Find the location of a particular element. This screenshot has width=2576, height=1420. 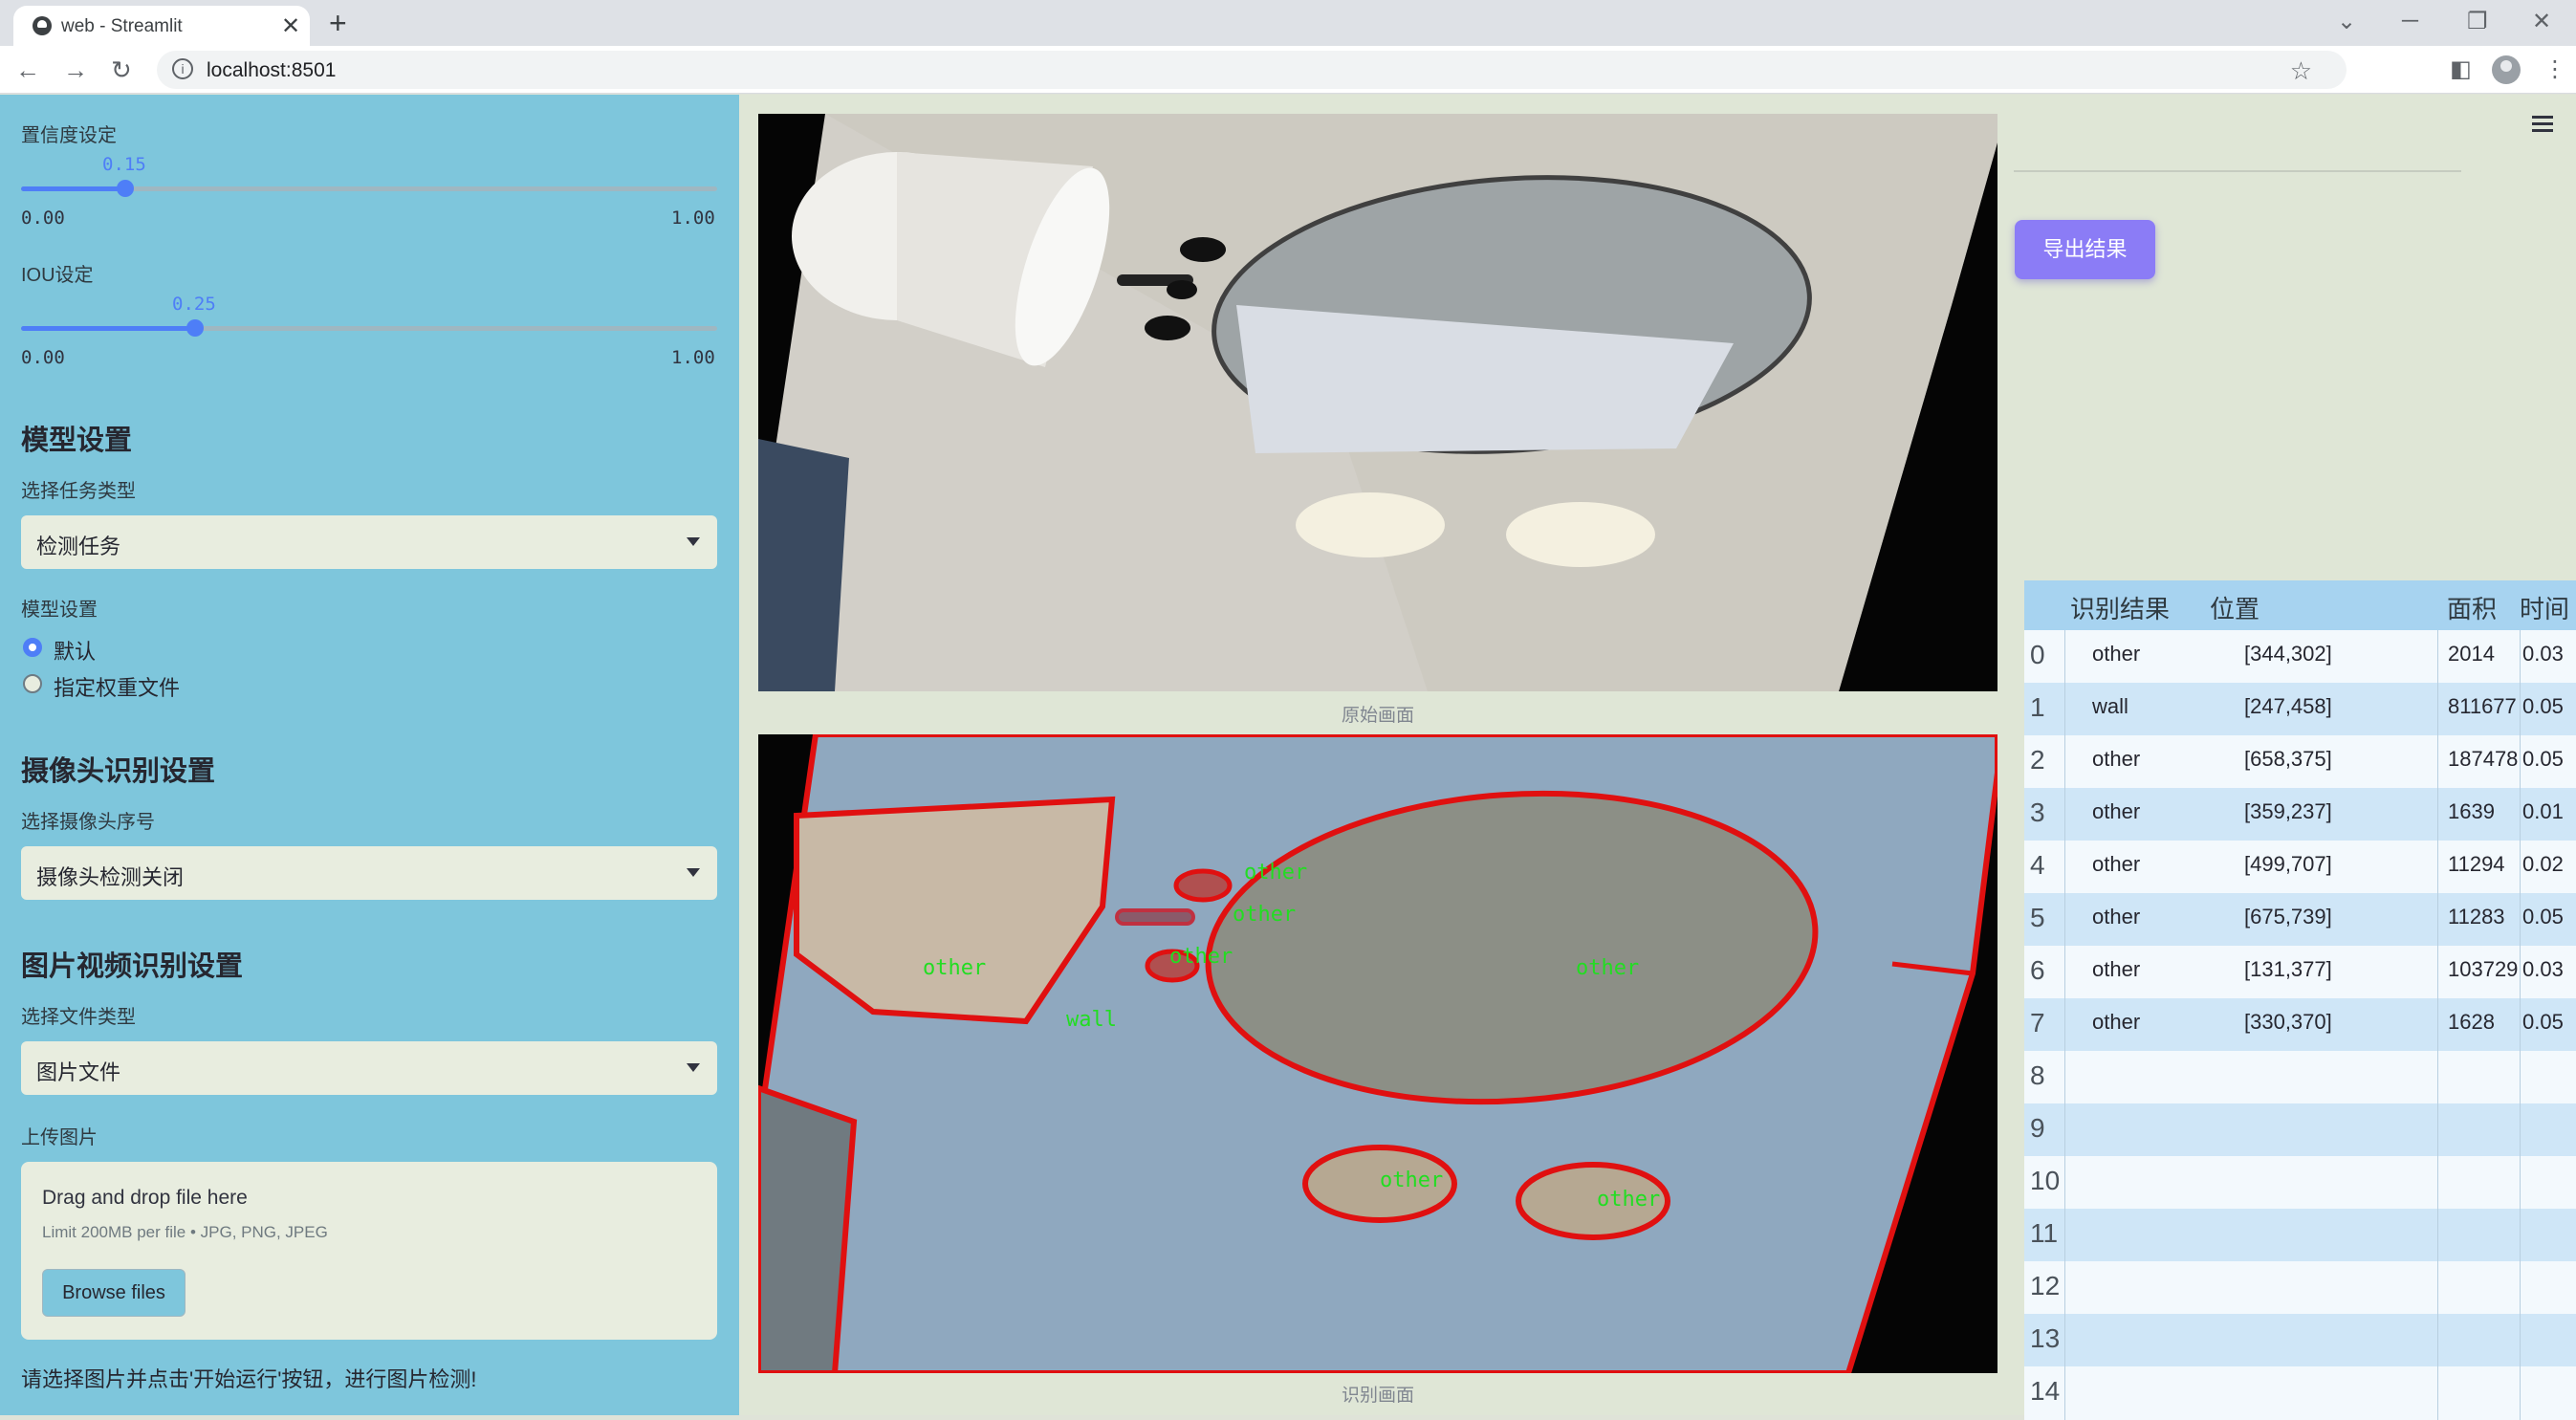

restore-icon: ❐ is located at coordinates (2477, 21).